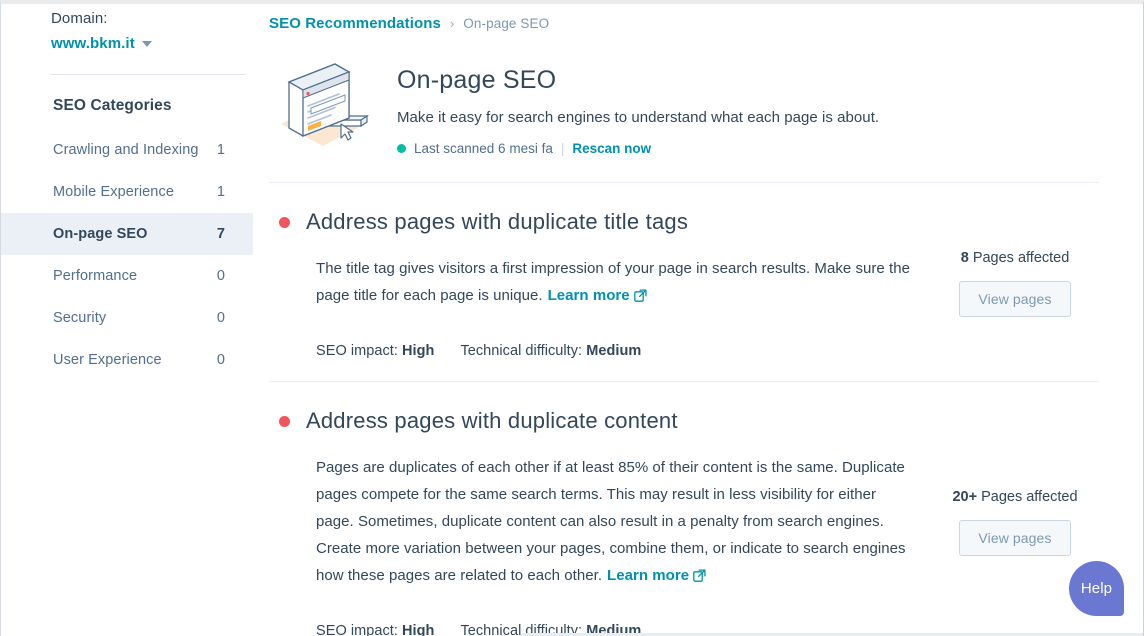 The height and width of the screenshot is (636, 1144). What do you see at coordinates (100, 234) in the screenshot?
I see `sidebar-item-label: On-page SEO` at bounding box center [100, 234].